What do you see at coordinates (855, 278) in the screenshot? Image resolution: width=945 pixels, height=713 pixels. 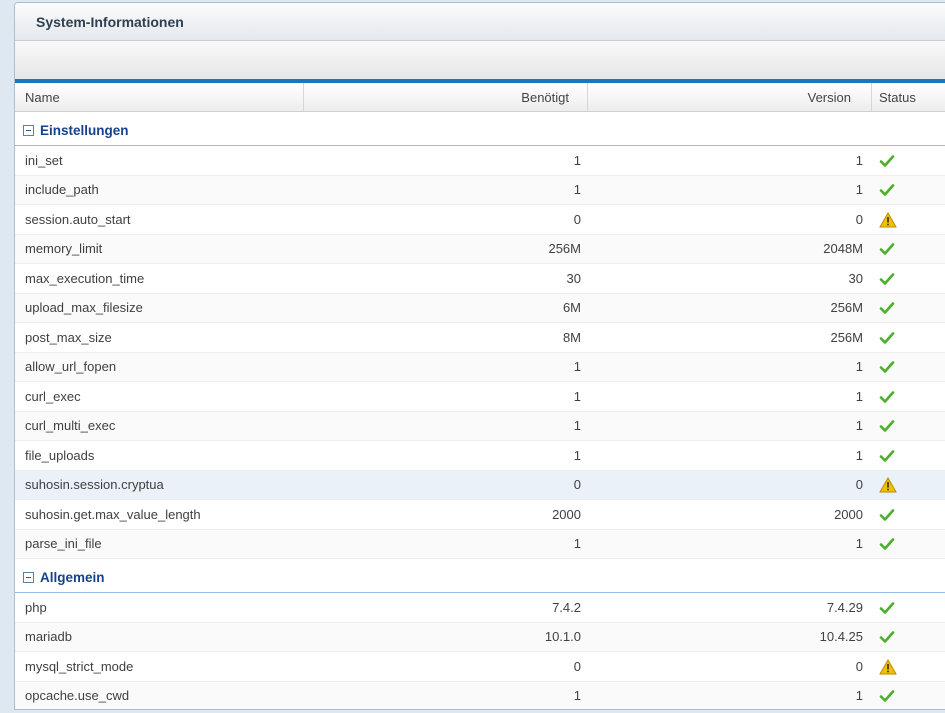 I see `current-version: 30` at bounding box center [855, 278].